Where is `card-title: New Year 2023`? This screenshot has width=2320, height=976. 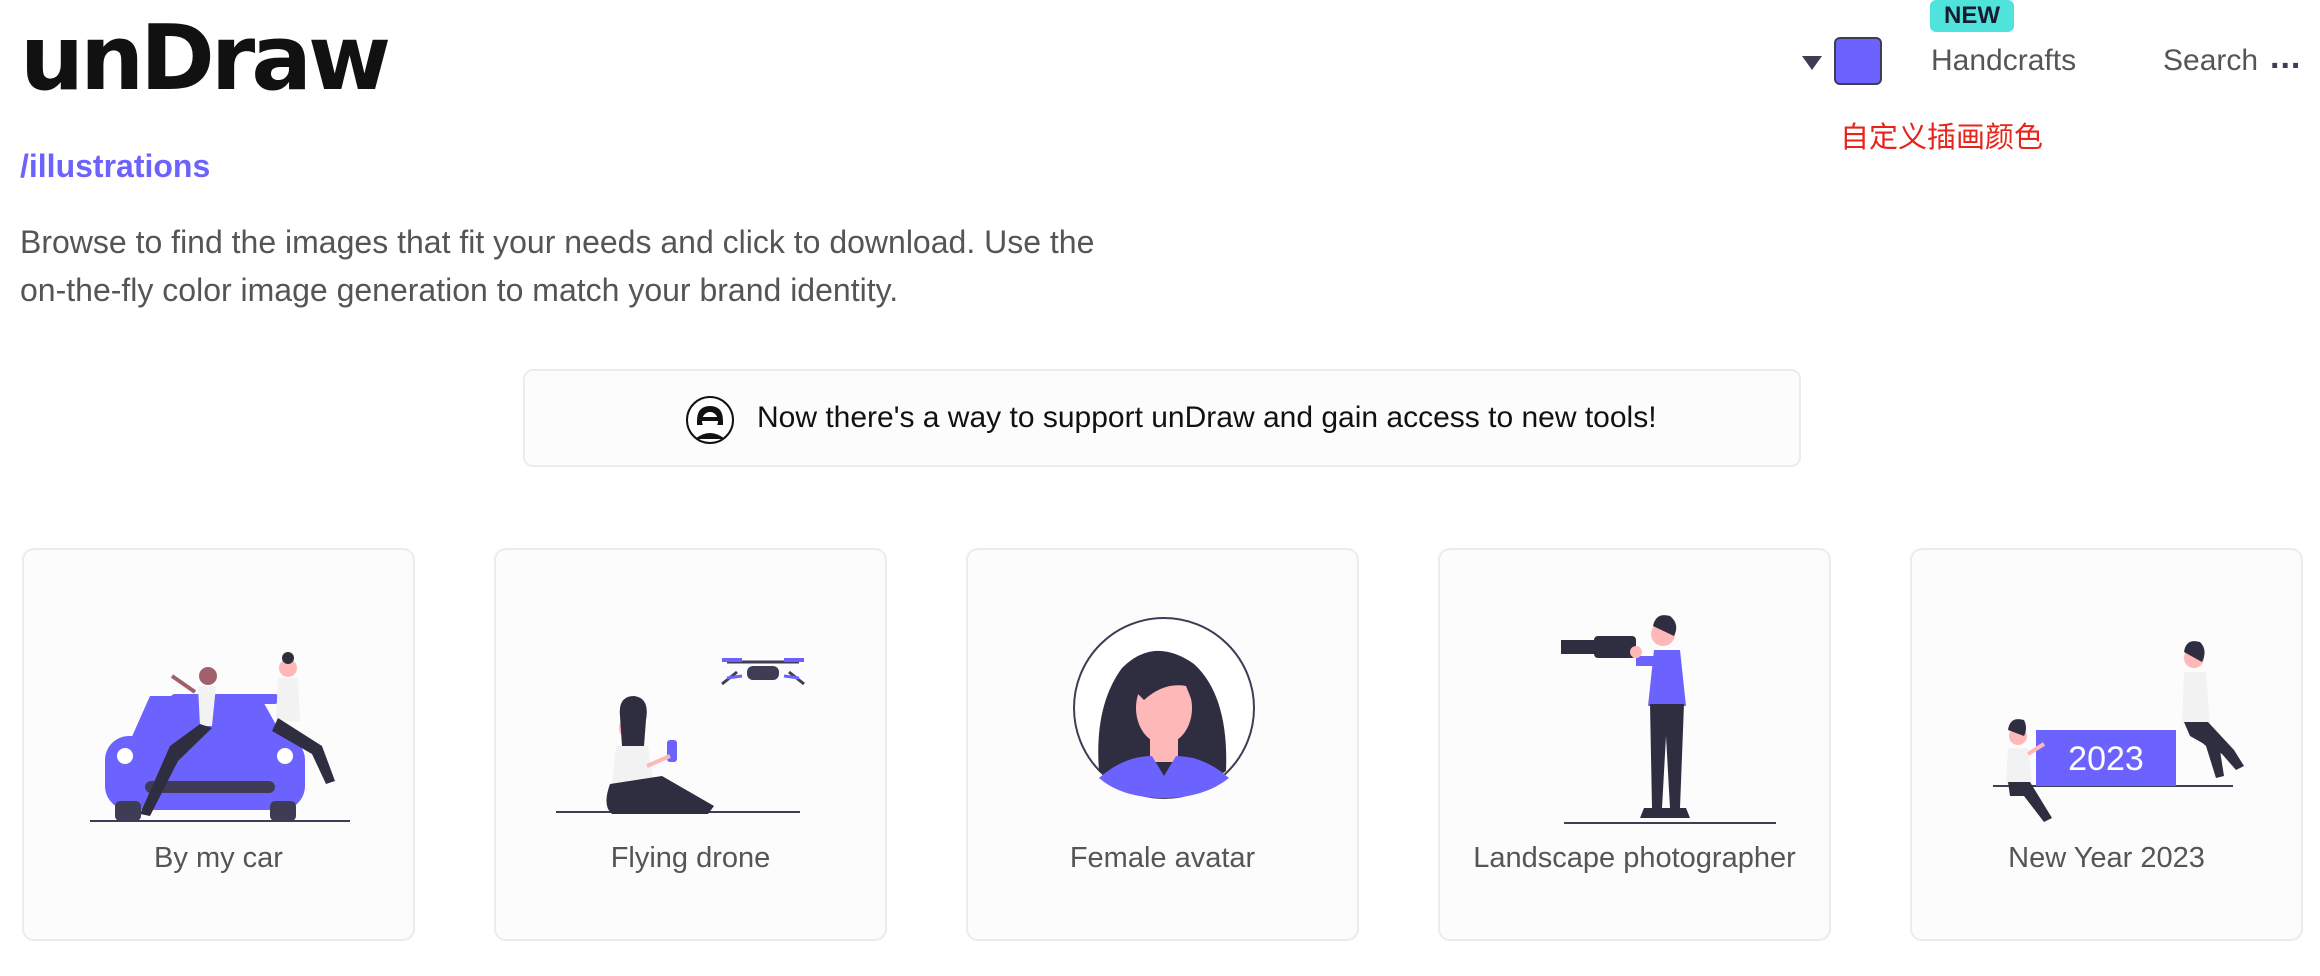
card-title: New Year 2023 is located at coordinates (2106, 858).